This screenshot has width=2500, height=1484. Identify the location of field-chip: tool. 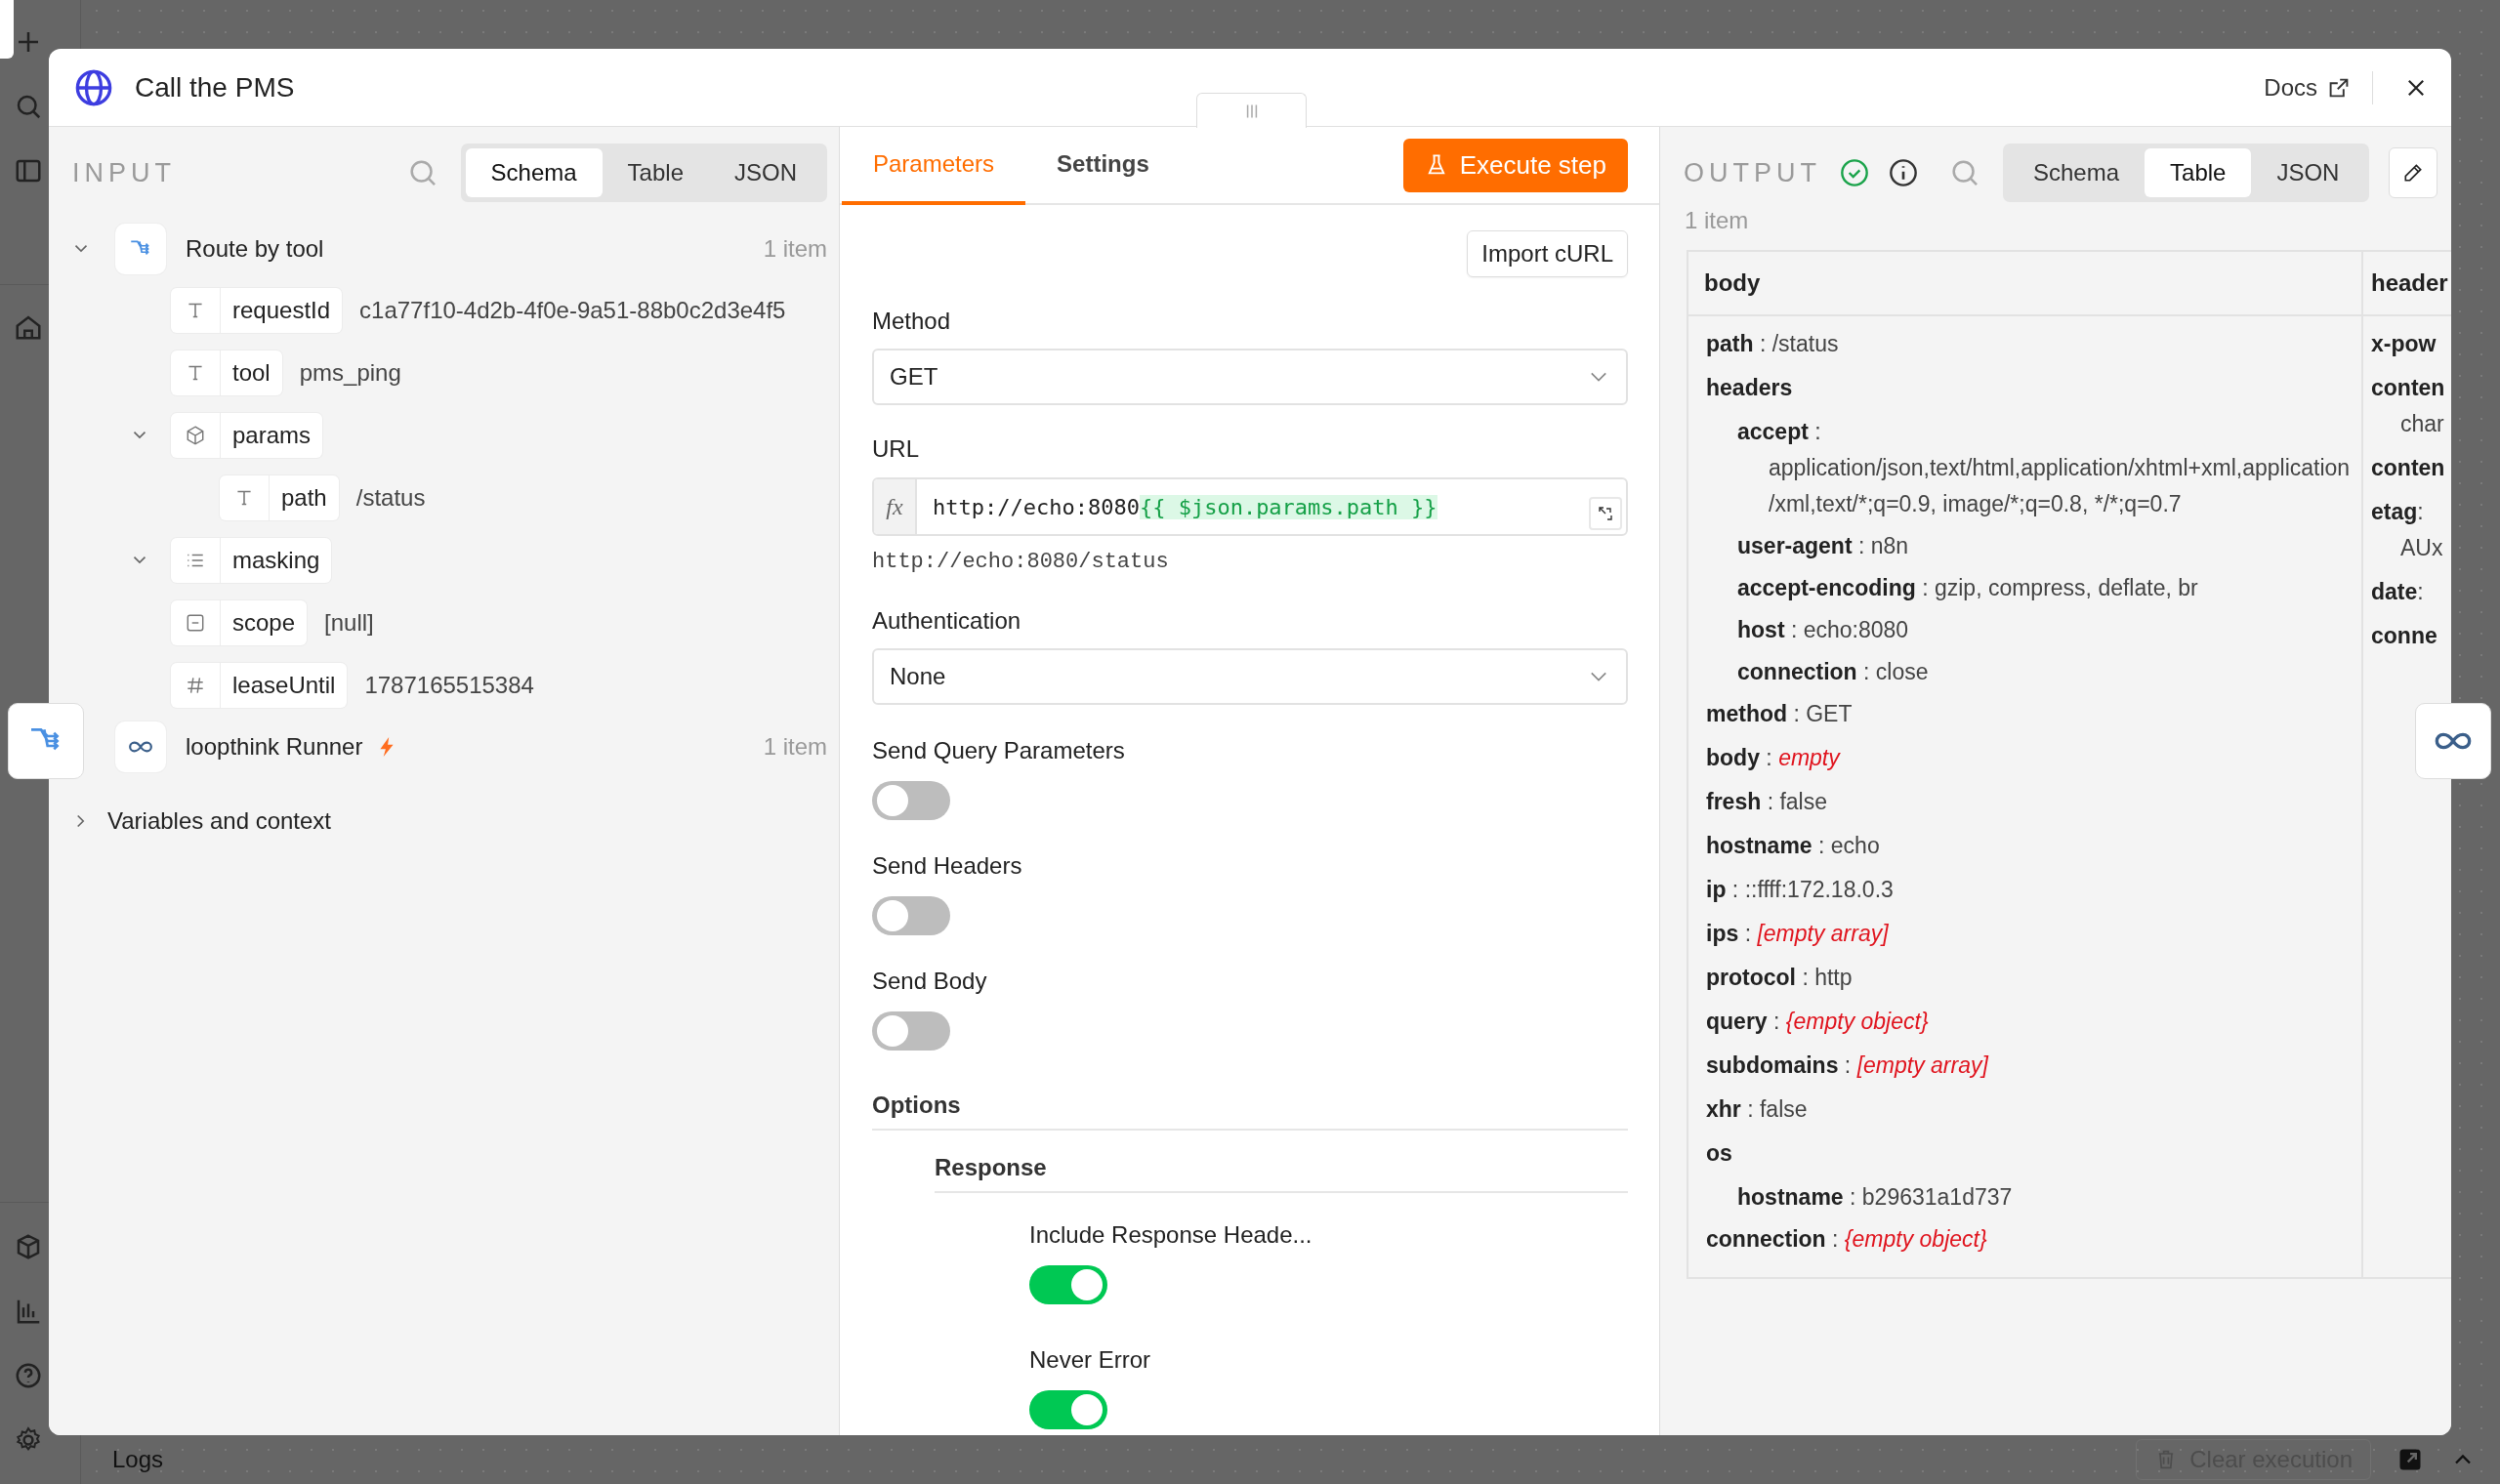
(226, 373).